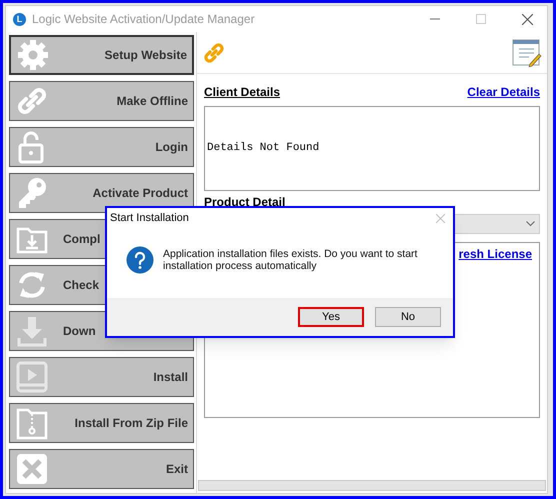  Describe the element at coordinates (143, 19) in the screenshot. I see `window-title: Logic Website Activation/Update Manager` at that location.